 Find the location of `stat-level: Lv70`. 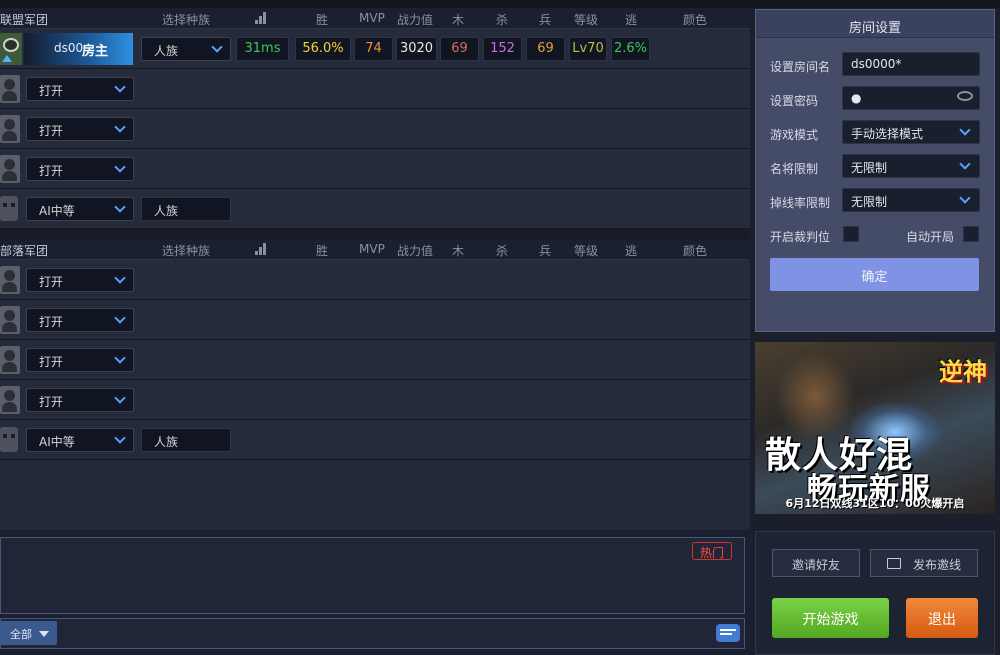

stat-level: Lv70 is located at coordinates (588, 49).